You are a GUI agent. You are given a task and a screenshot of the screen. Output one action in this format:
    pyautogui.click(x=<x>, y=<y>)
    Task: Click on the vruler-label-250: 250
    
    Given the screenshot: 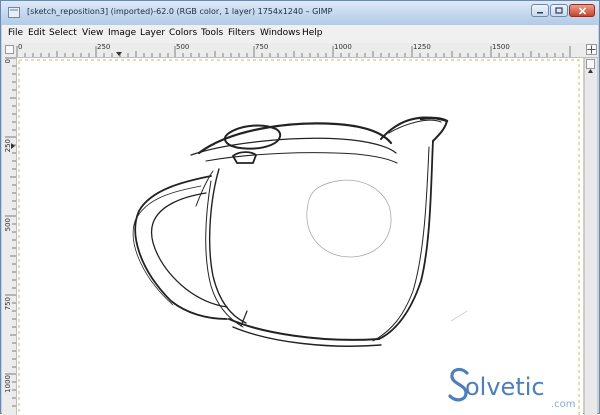 What is the action you would take?
    pyautogui.click(x=8, y=146)
    